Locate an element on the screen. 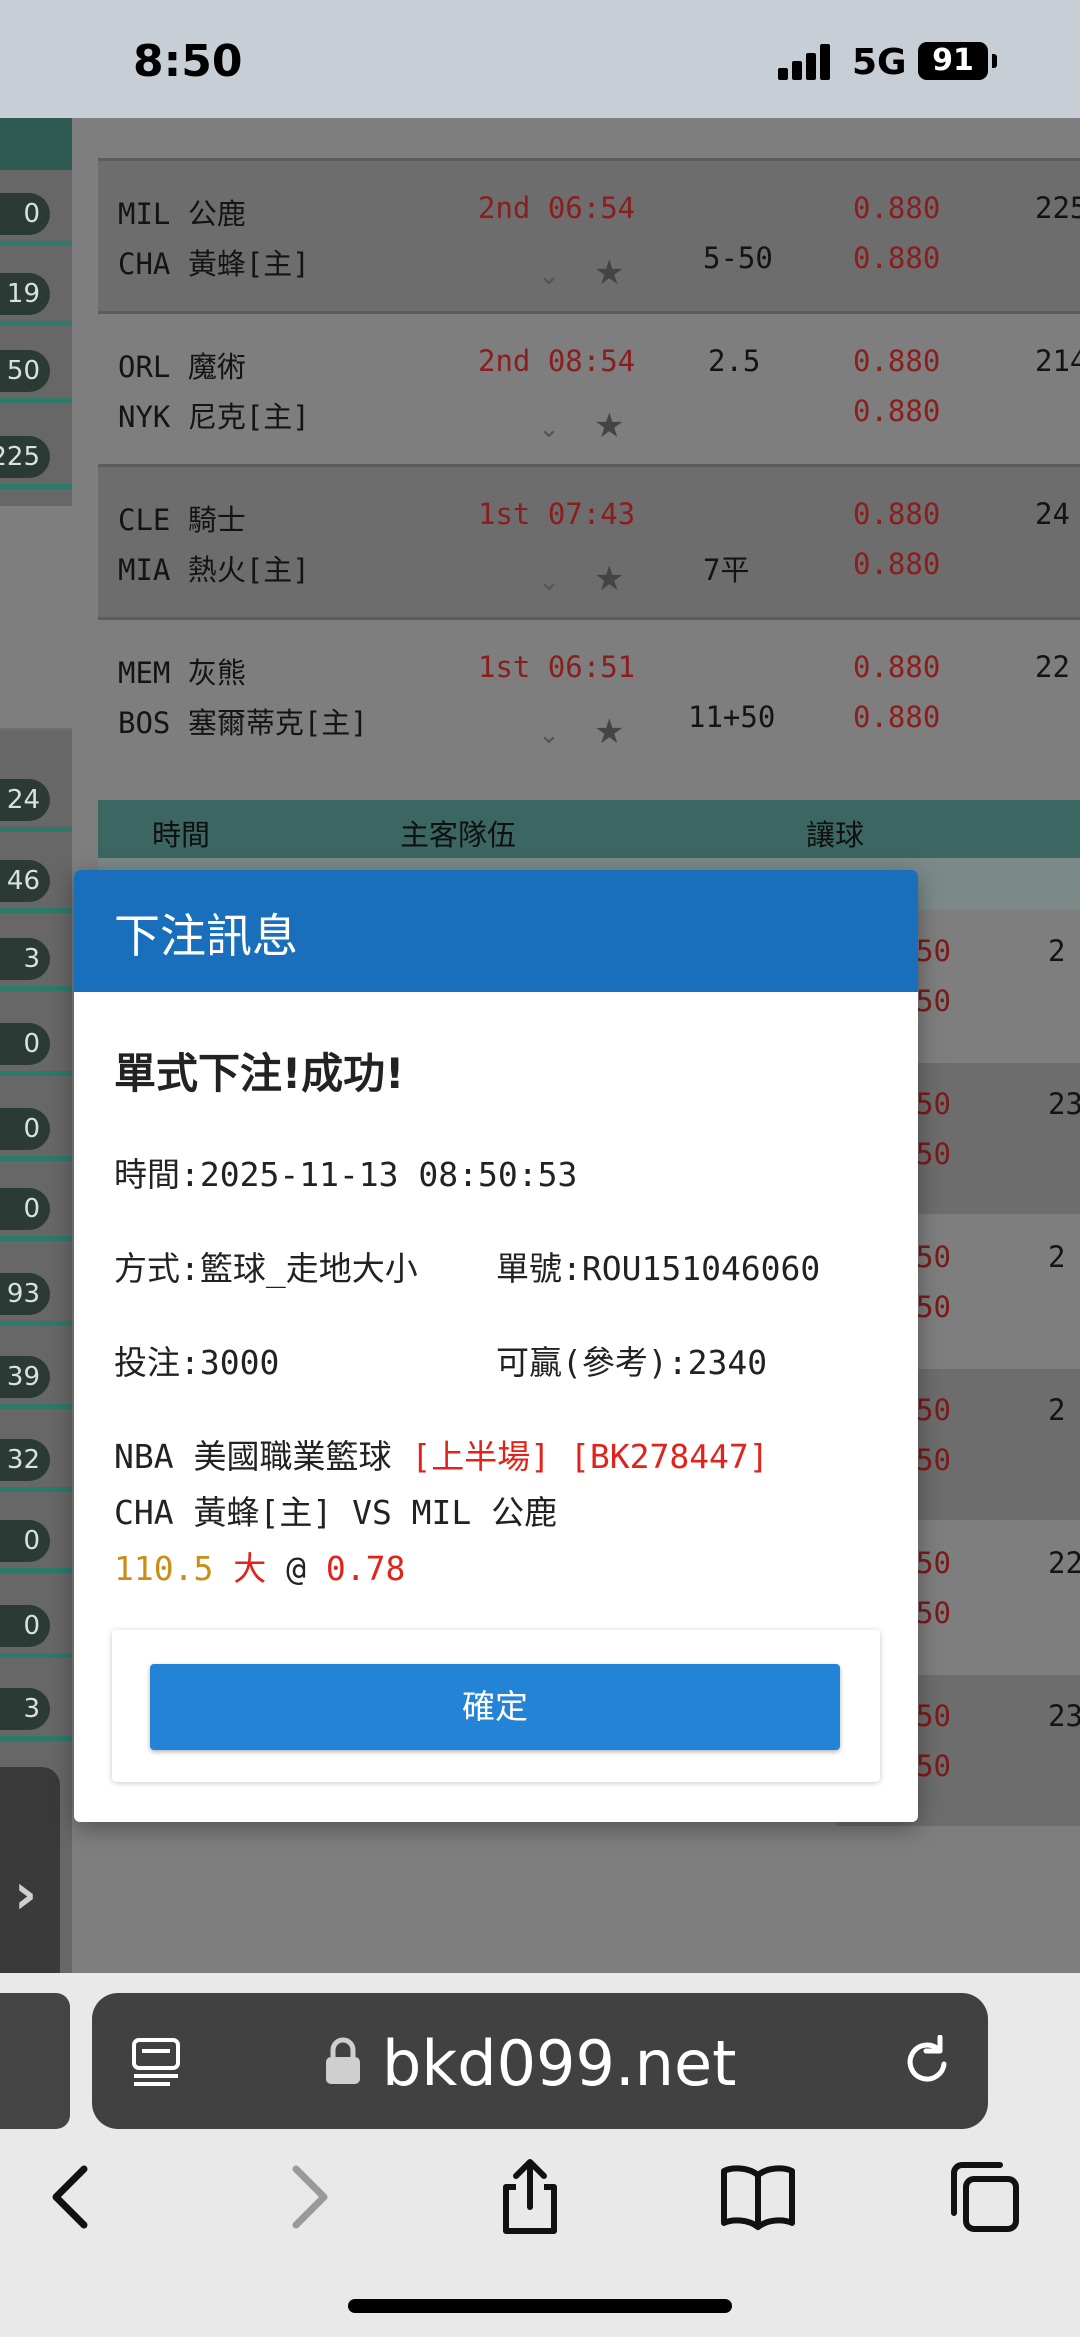  game-clock: 2nd 06:54 is located at coordinates (557, 208).